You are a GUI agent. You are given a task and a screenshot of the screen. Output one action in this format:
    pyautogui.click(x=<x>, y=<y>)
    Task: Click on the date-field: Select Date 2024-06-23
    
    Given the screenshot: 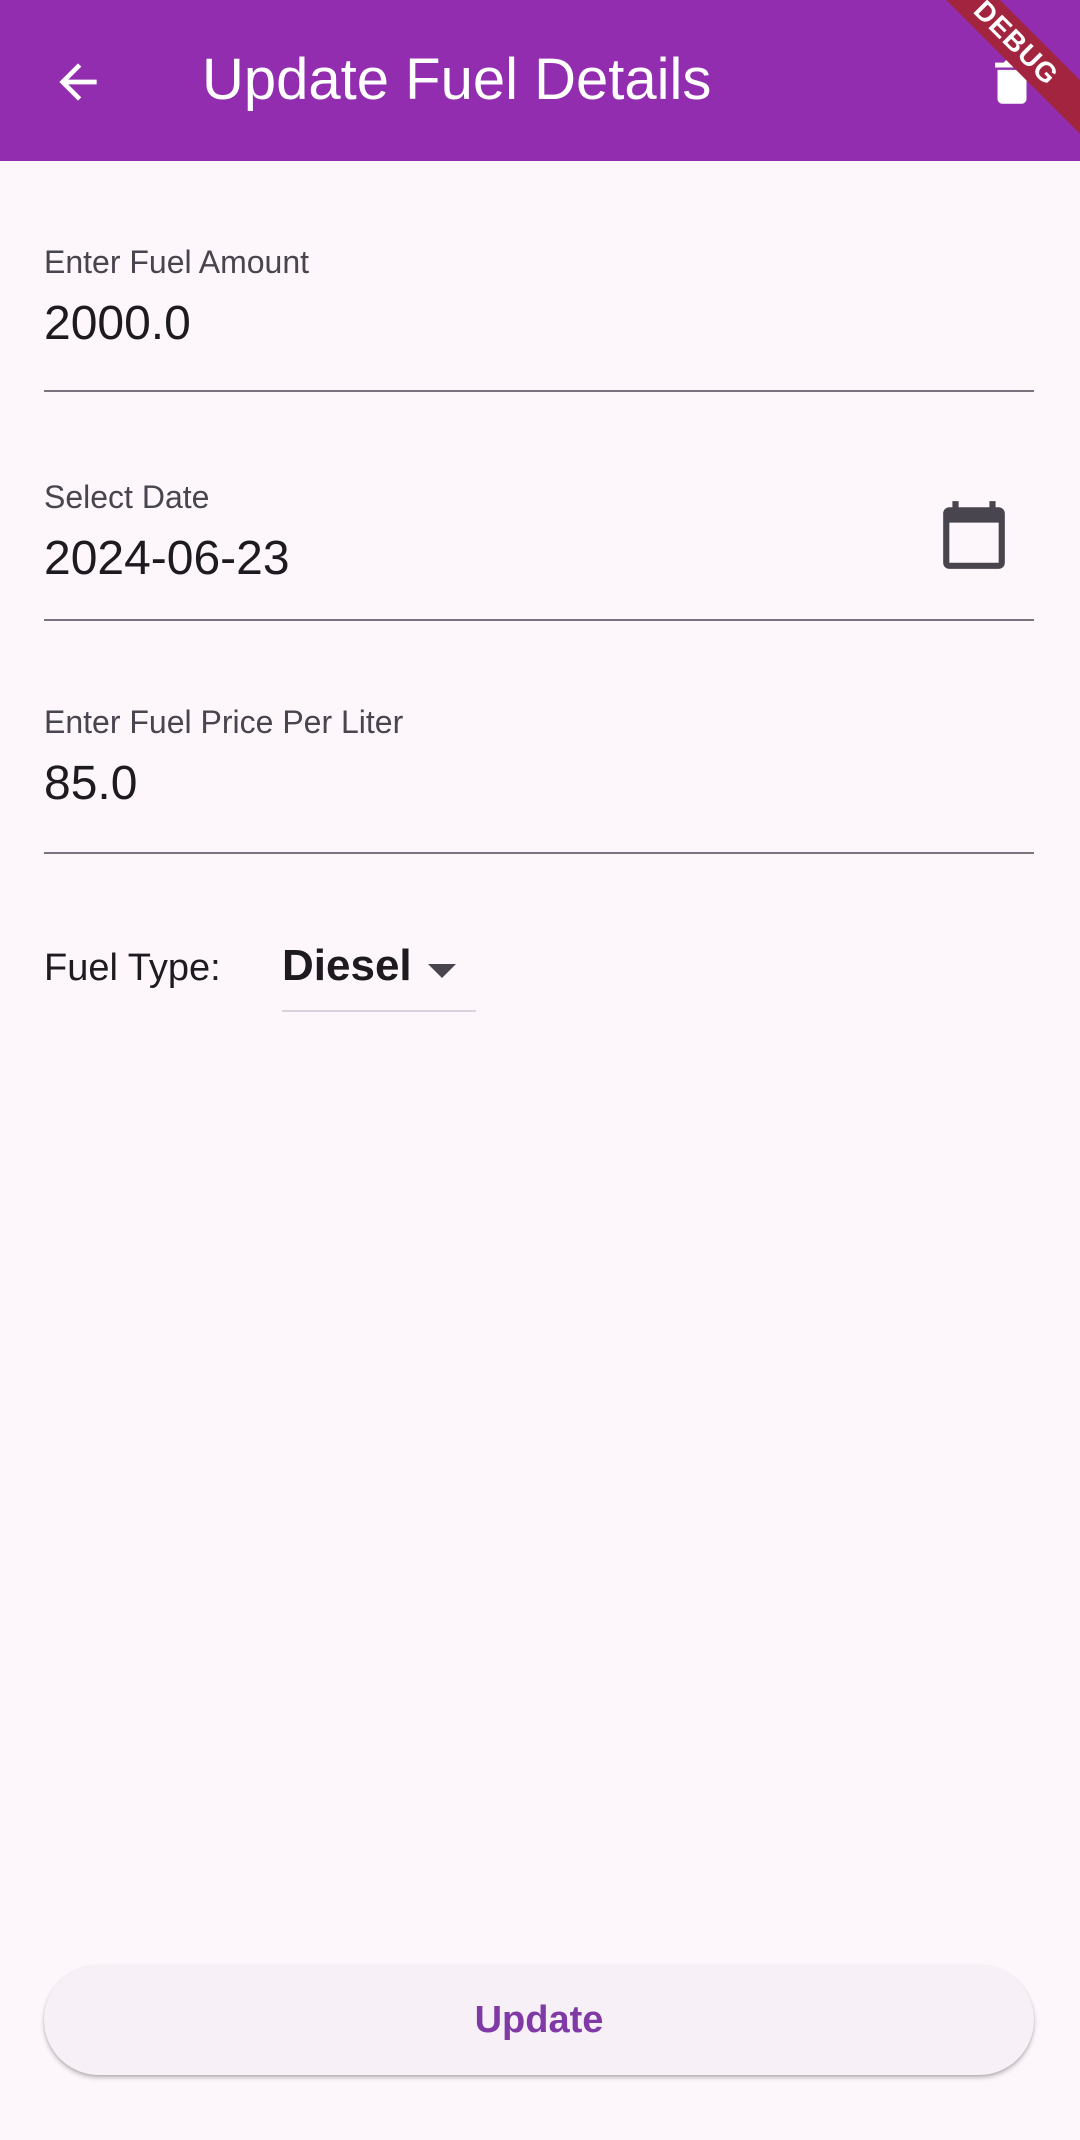 What is the action you would take?
    pyautogui.click(x=539, y=550)
    